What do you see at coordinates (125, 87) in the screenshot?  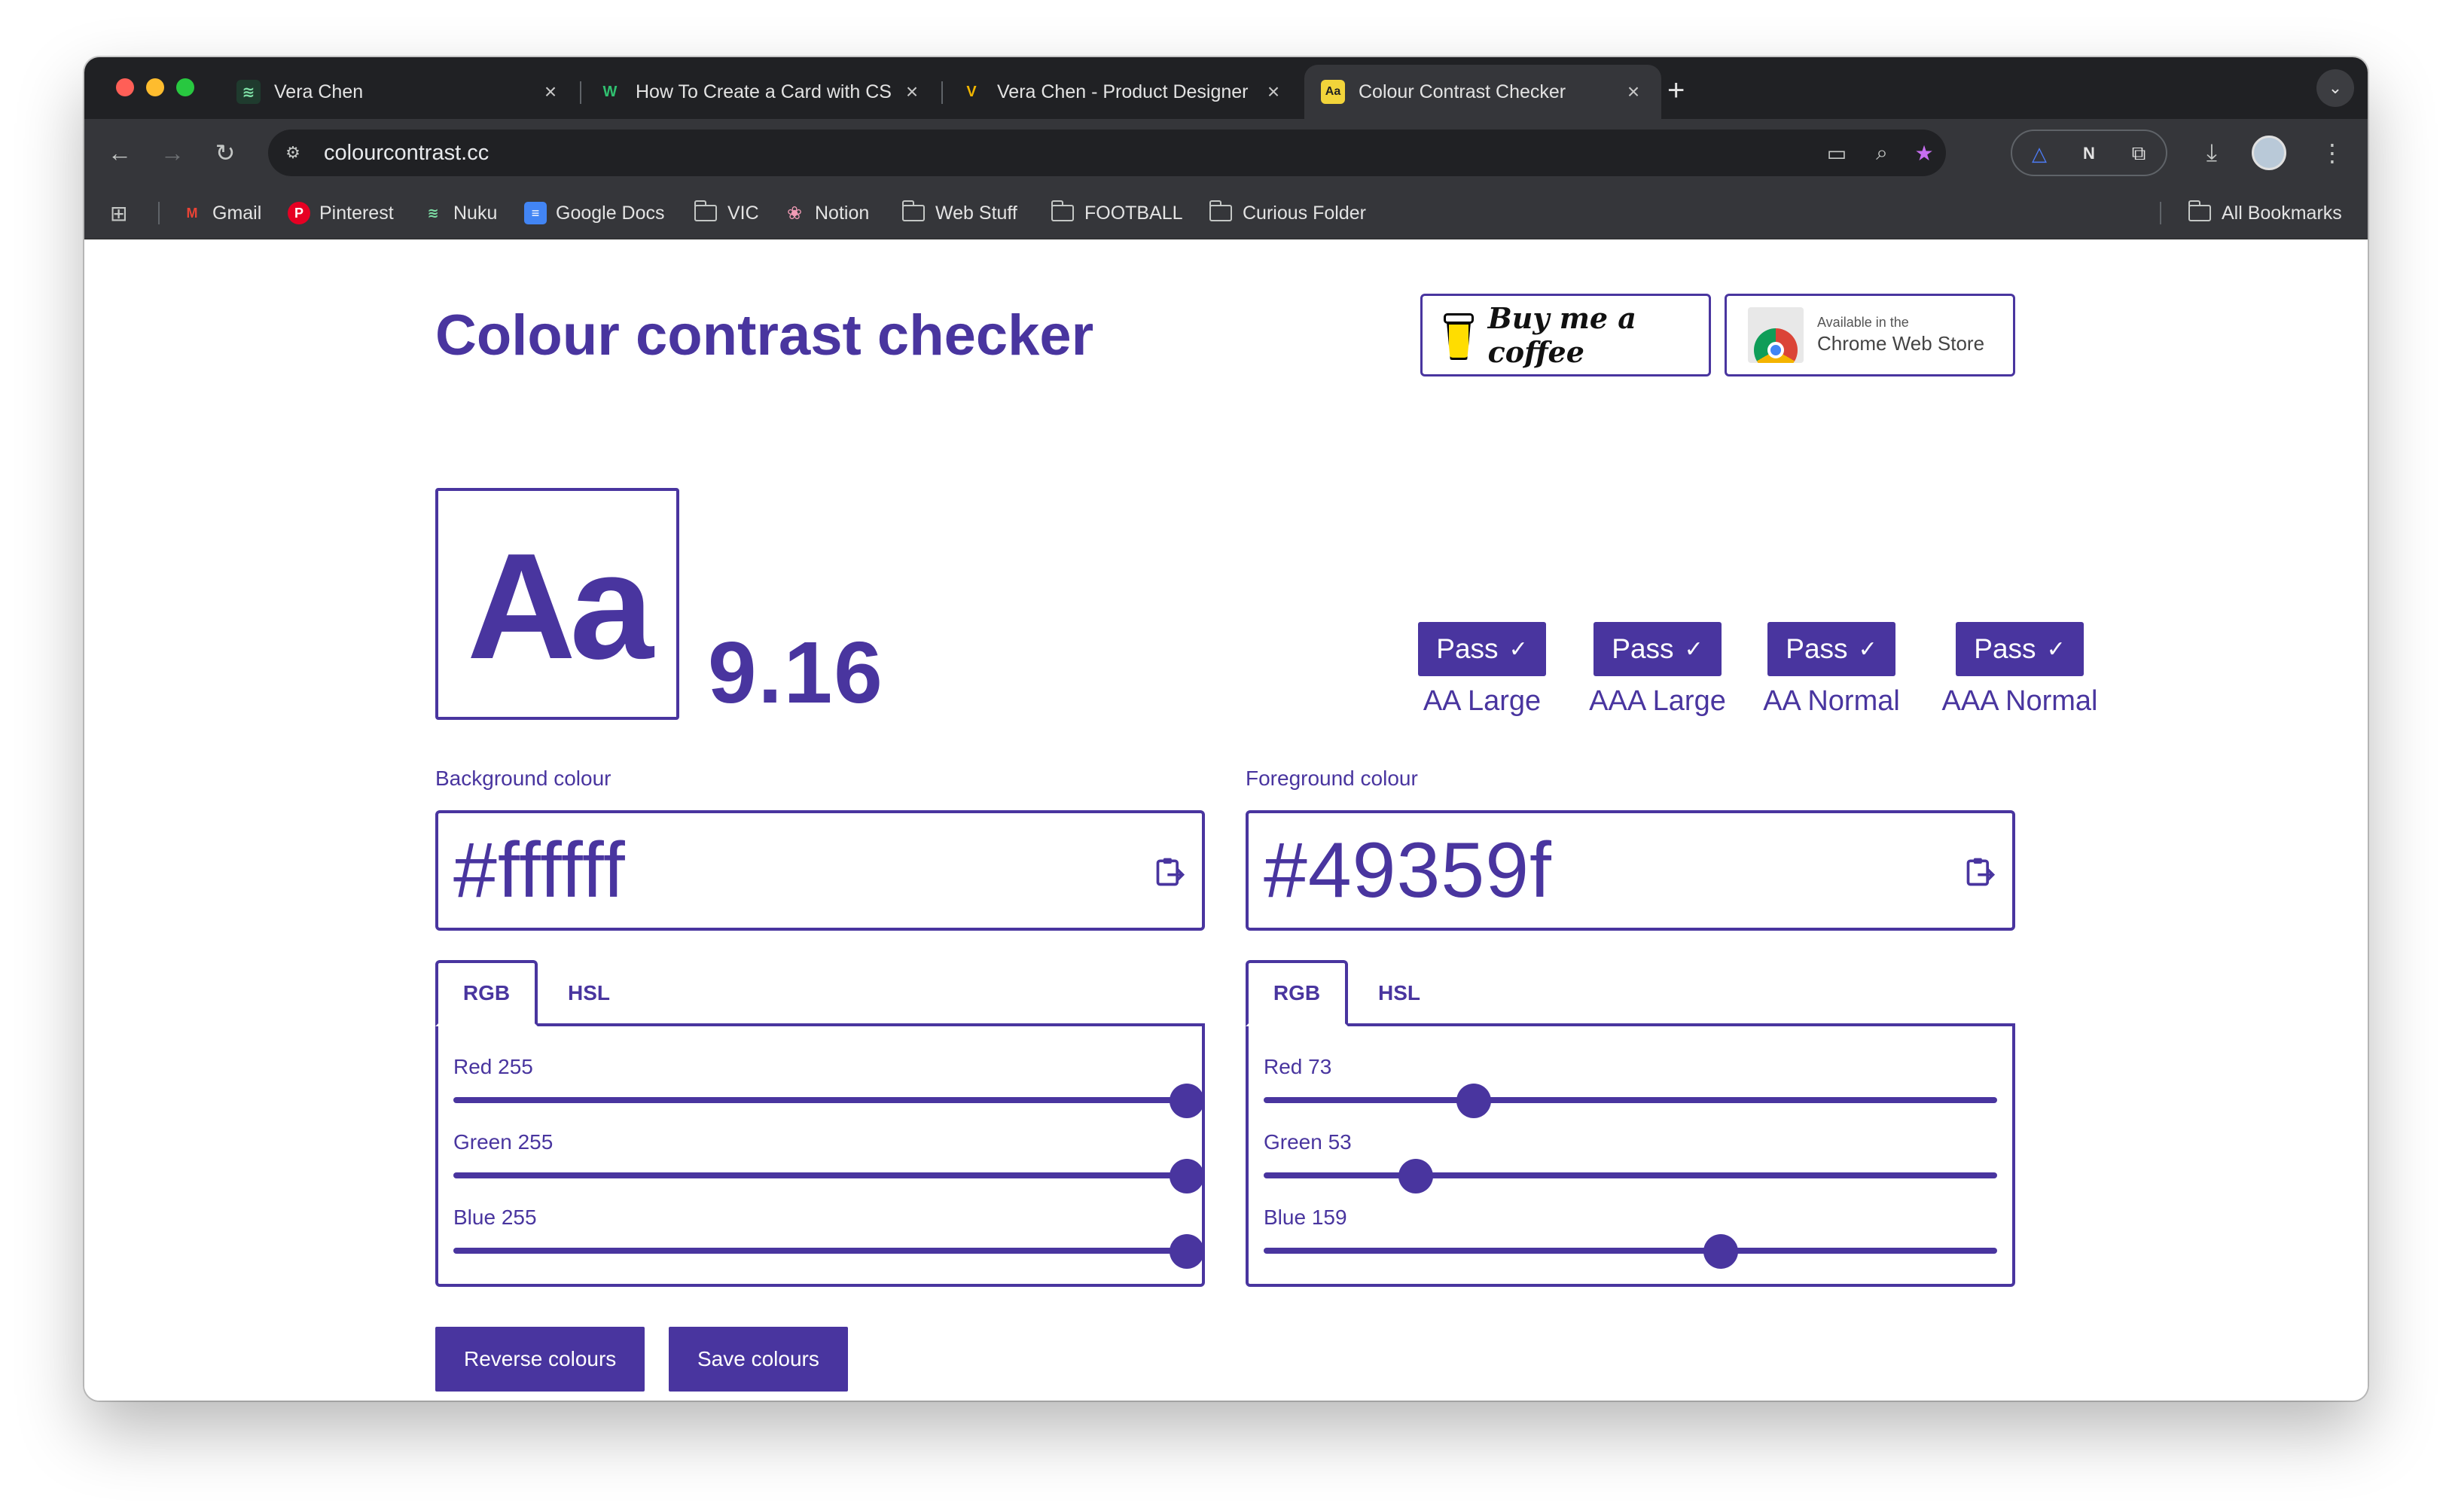 I see `close-window-button` at bounding box center [125, 87].